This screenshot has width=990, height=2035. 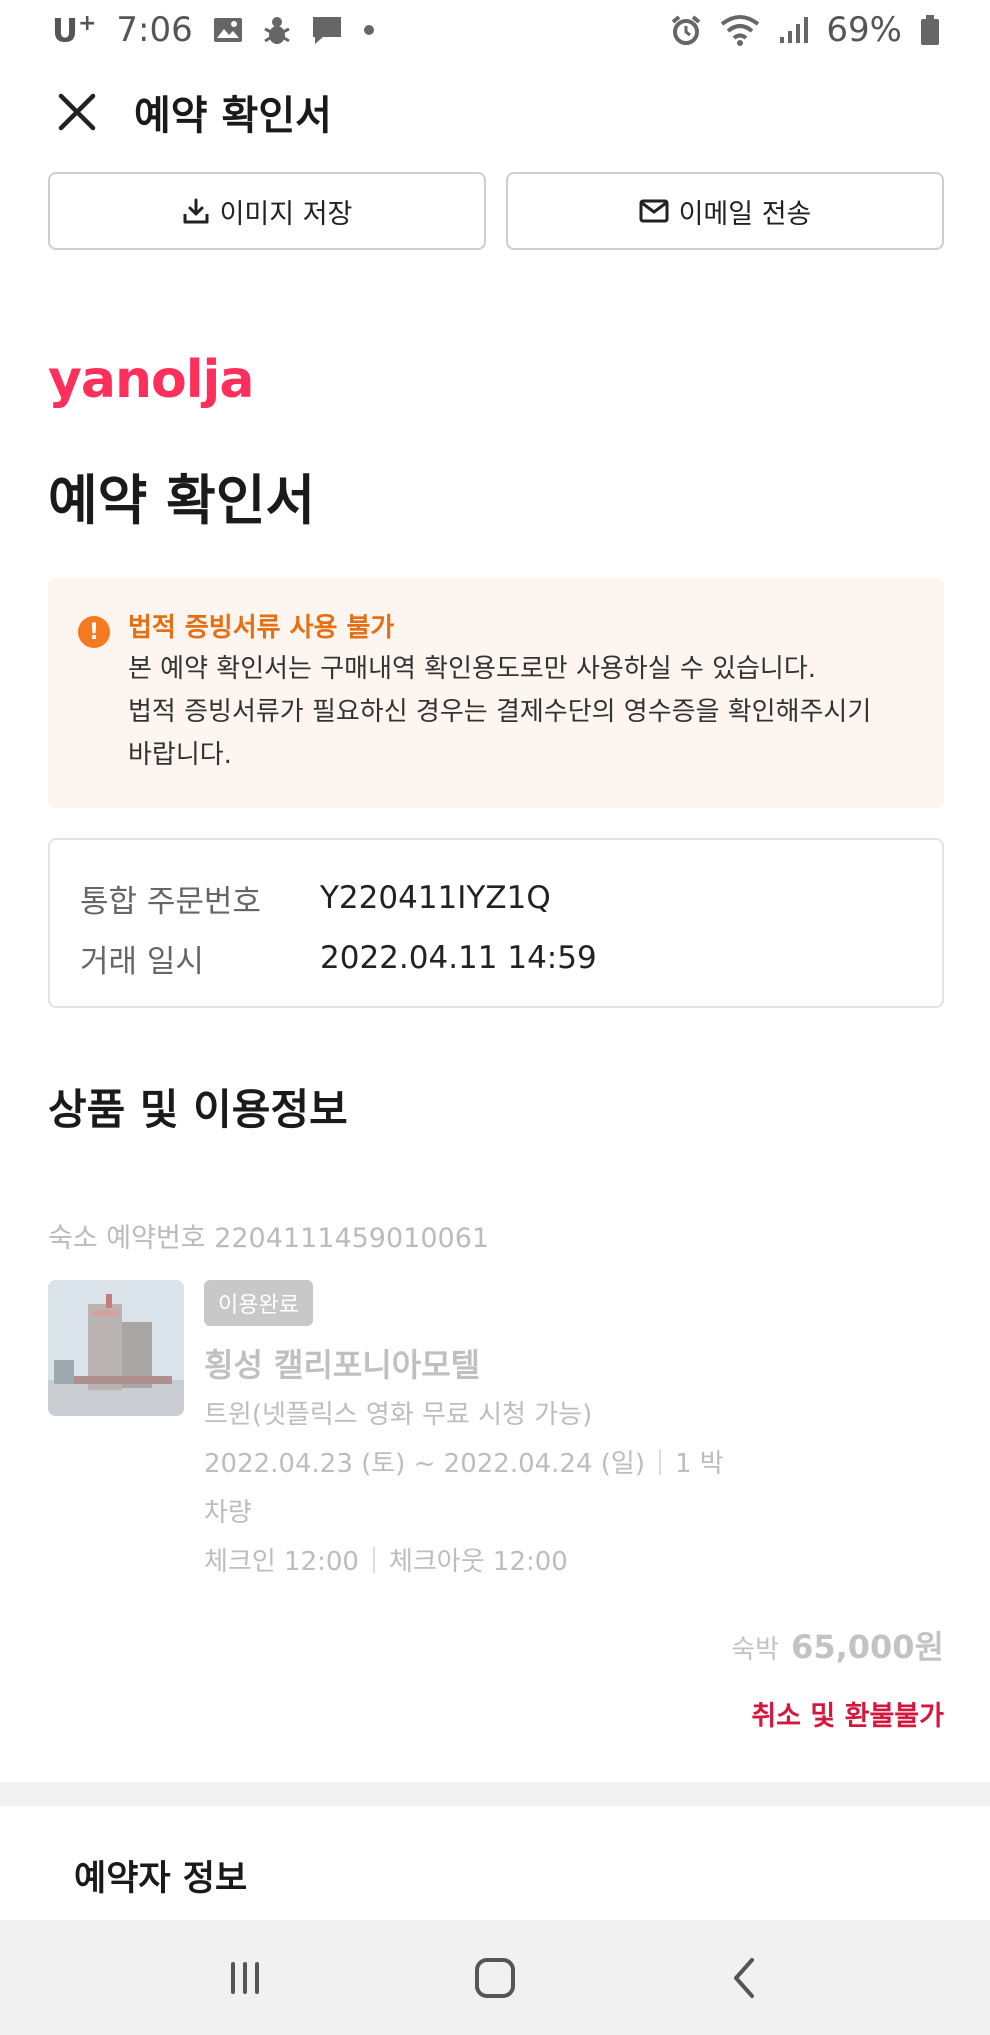 What do you see at coordinates (740, 30) in the screenshot?
I see `wifi-icon` at bounding box center [740, 30].